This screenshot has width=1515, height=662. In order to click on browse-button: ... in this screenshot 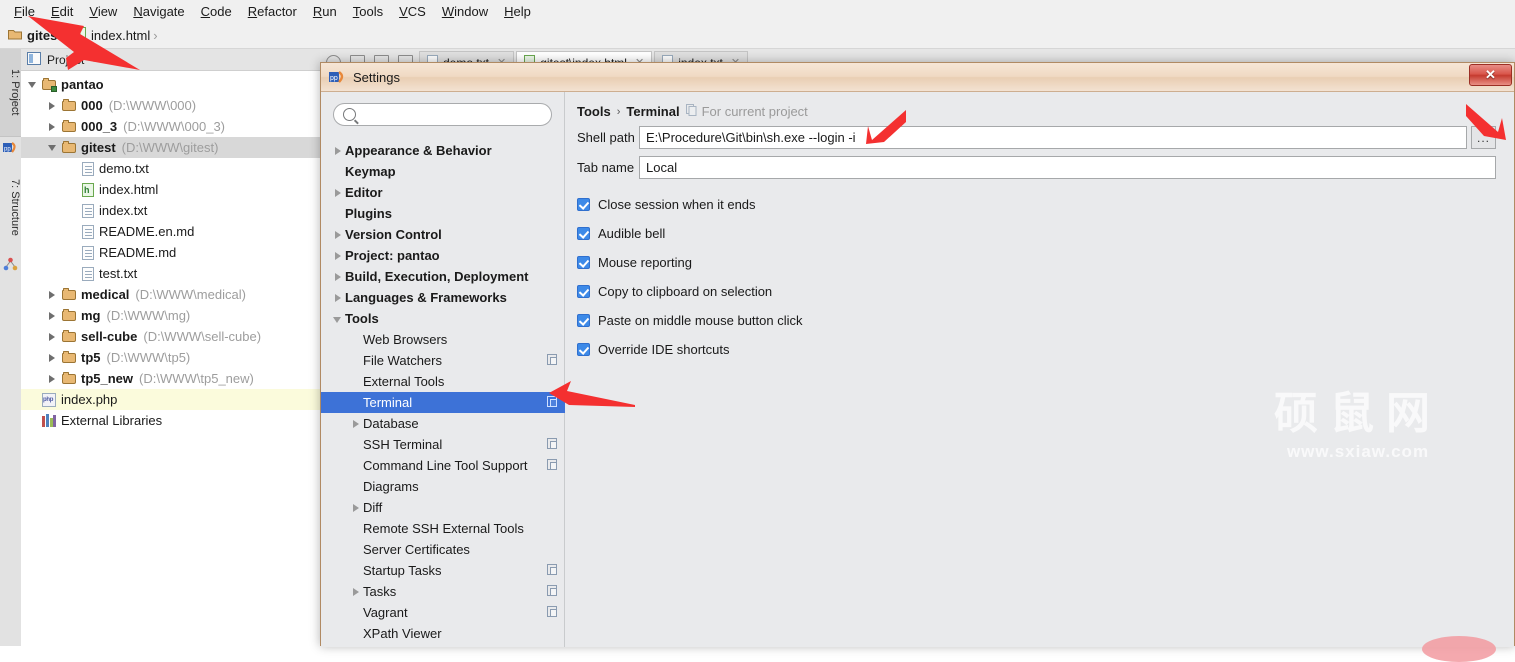, I will do `click(1483, 137)`.